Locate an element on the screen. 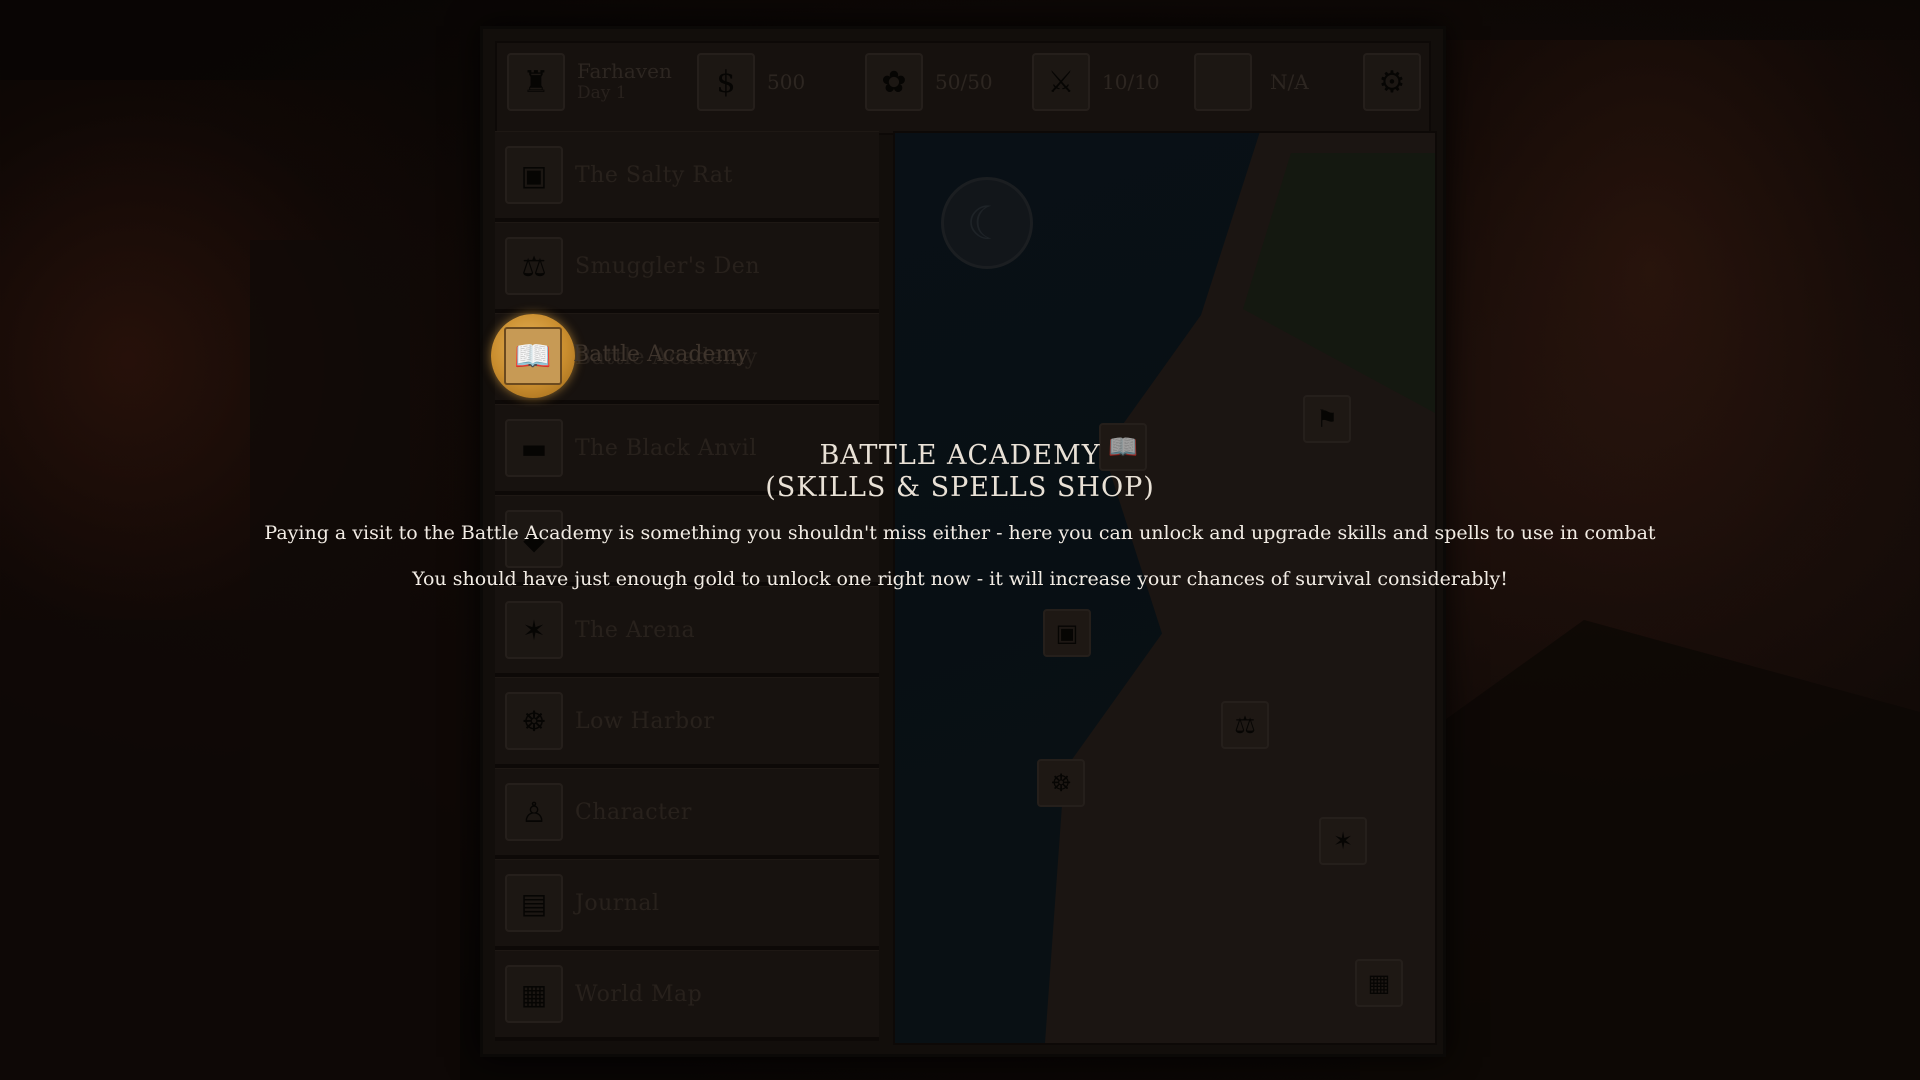 This screenshot has height=1080, width=1920. highlighted-battle-academy: 📖 is located at coordinates (533, 356).